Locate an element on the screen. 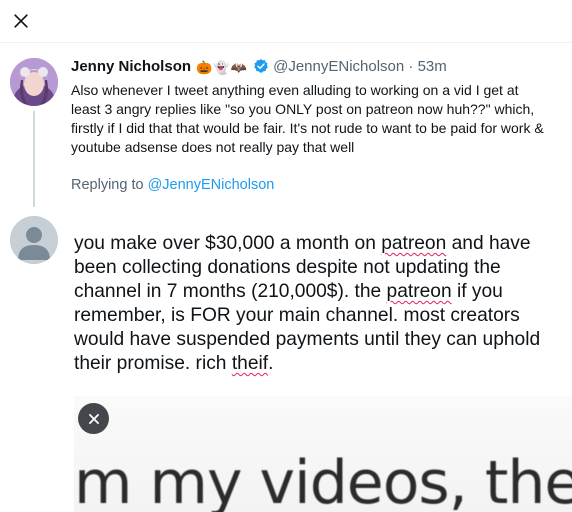  verified-badge-icon is located at coordinates (261, 66).